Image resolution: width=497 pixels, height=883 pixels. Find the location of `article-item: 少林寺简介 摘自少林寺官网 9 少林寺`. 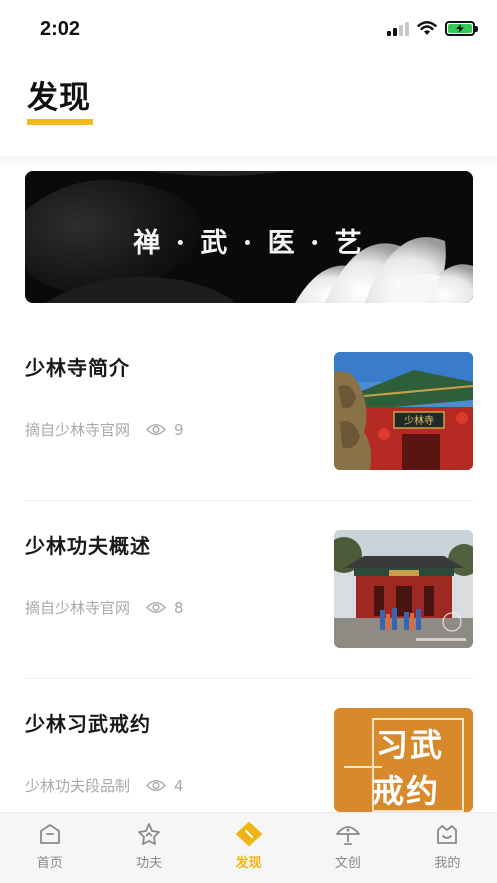

article-item: 少林寺简介 摘自少林寺官网 9 少林寺 is located at coordinates (249, 412).